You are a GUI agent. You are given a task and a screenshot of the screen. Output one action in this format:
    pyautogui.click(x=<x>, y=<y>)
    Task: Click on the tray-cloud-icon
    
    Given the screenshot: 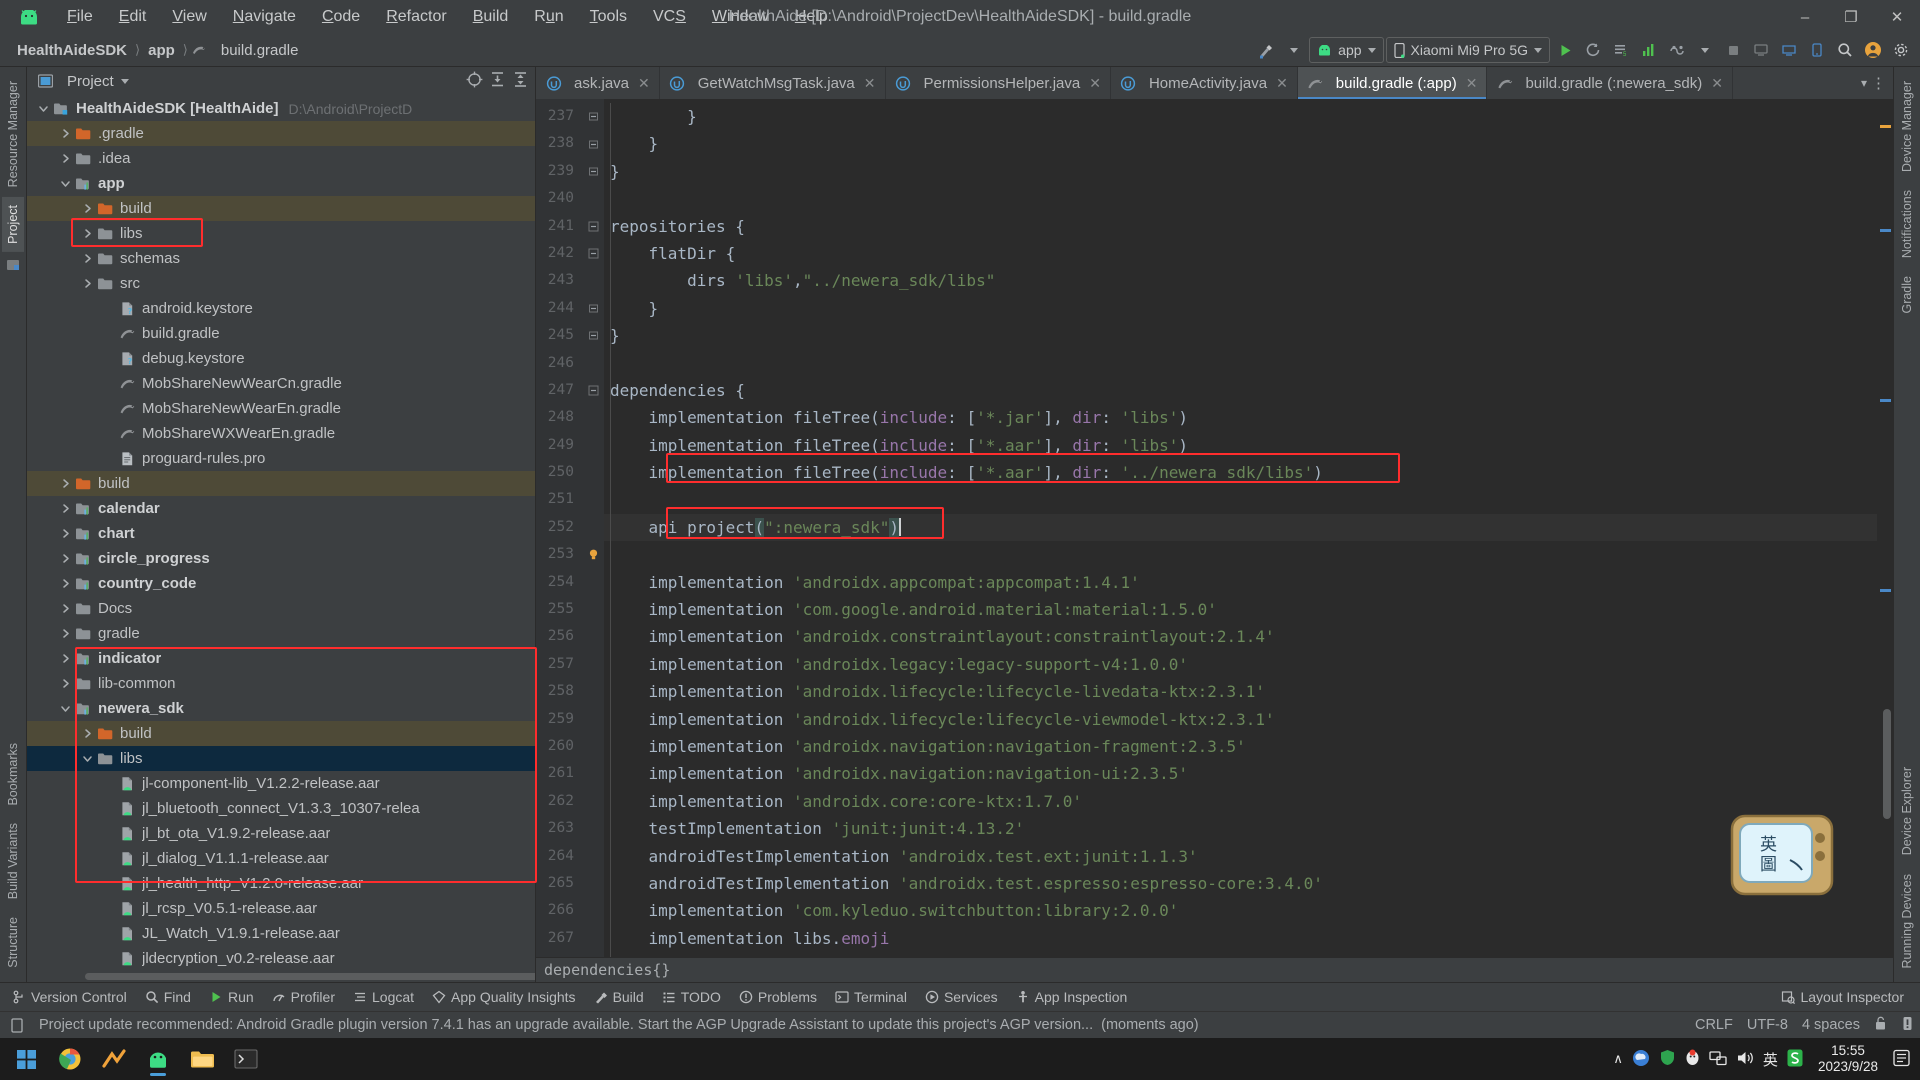 What is the action you would take?
    pyautogui.click(x=1641, y=1059)
    